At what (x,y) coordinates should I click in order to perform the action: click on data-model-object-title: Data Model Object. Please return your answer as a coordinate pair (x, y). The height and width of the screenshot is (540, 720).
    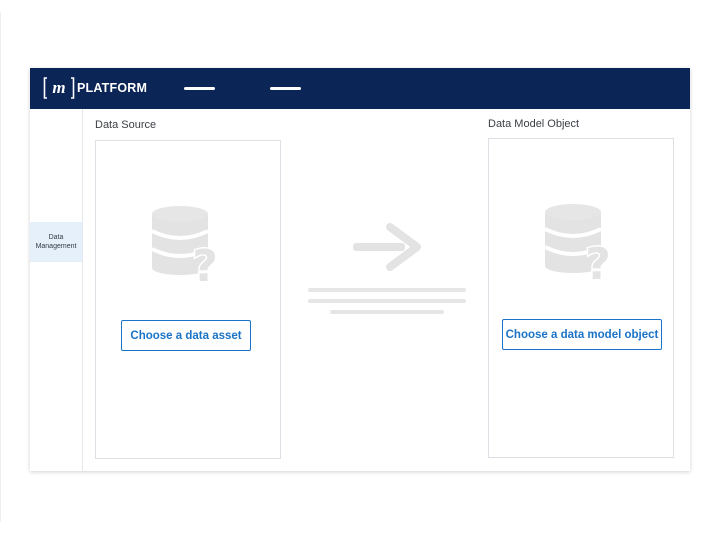
    Looking at the image, I should click on (534, 124).